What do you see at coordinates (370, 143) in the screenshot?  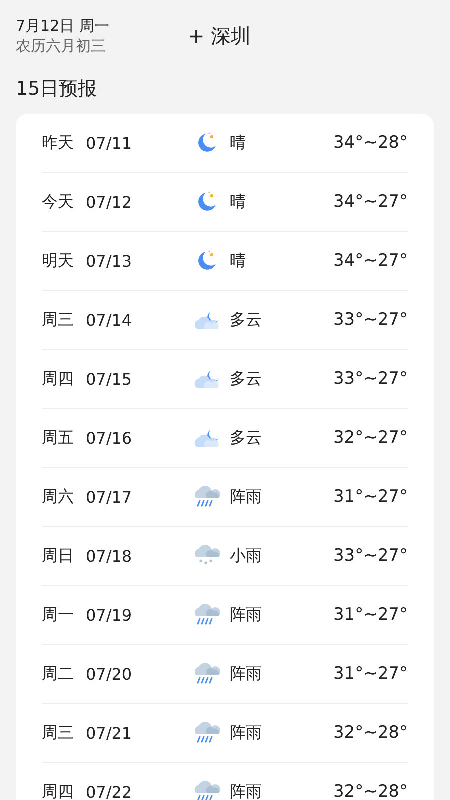 I see `temperature-range: 34°~28°` at bounding box center [370, 143].